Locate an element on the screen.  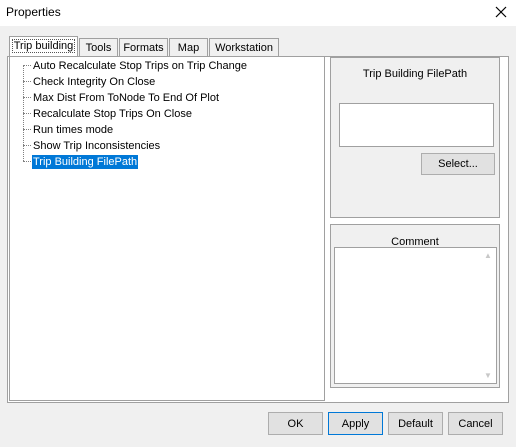
tab-label: Map is located at coordinates (188, 48).